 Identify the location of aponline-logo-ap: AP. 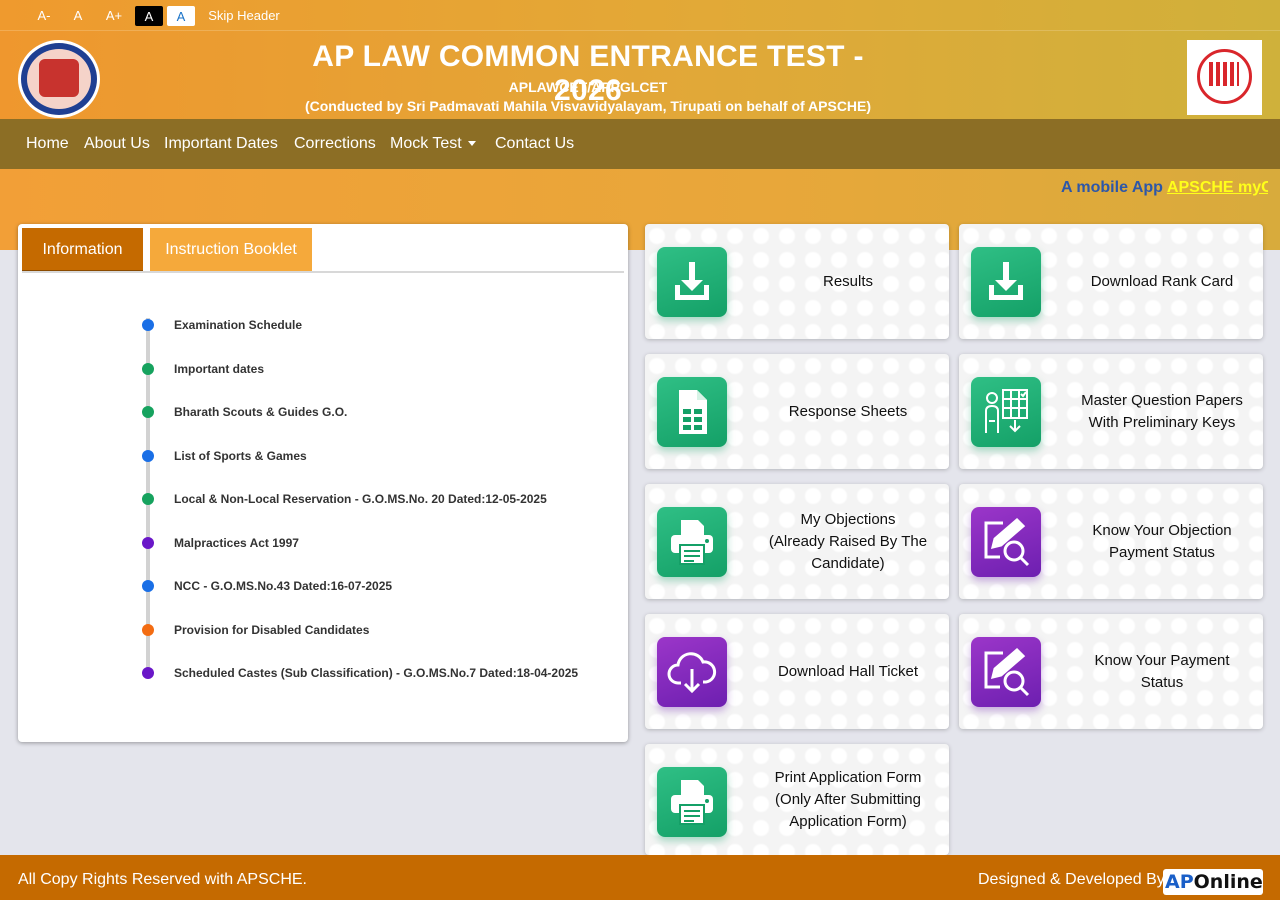
(1179, 882).